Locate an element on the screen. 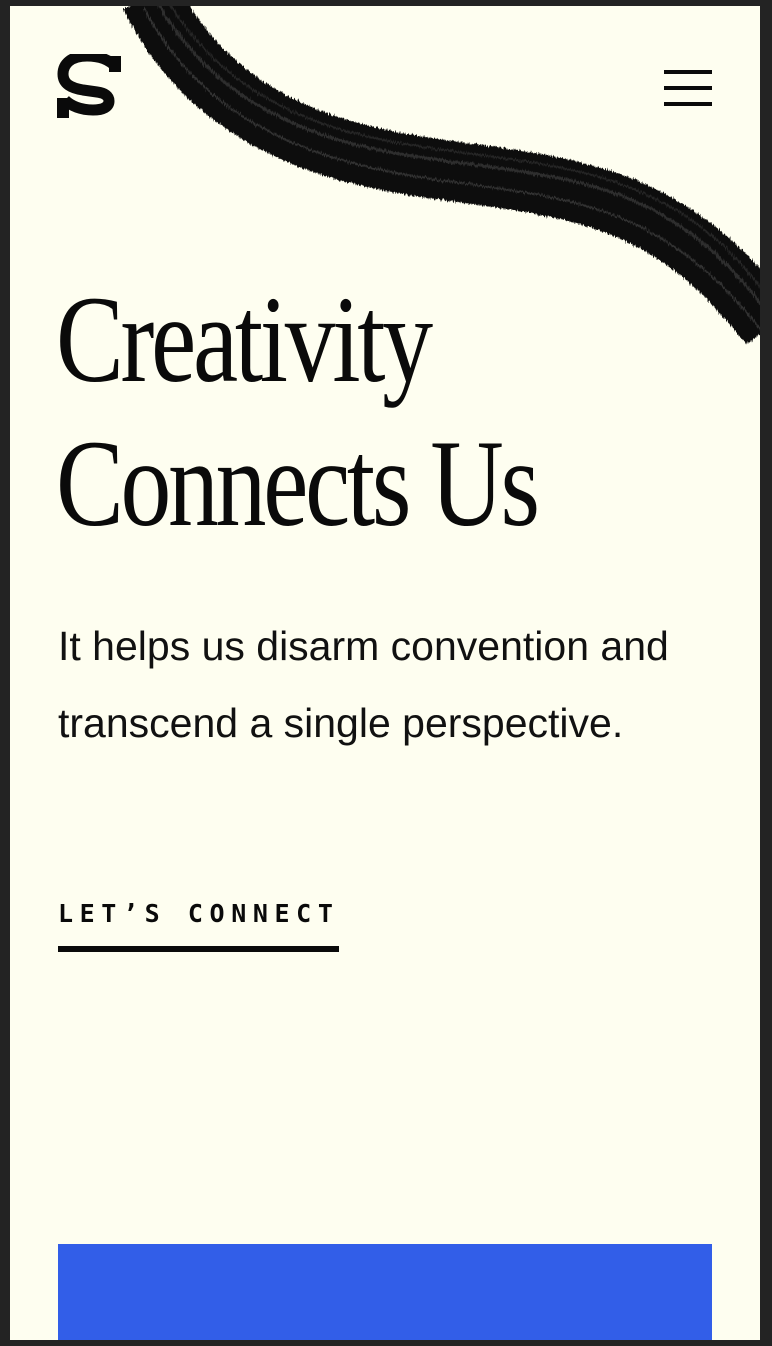  hamburger-menu-icon is located at coordinates (686, 90).